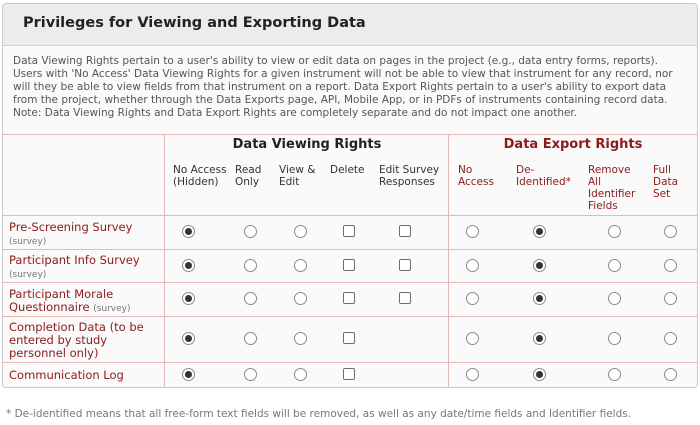  Describe the element at coordinates (297, 176) in the screenshot. I see `col-view-edit: View & Edit` at that location.